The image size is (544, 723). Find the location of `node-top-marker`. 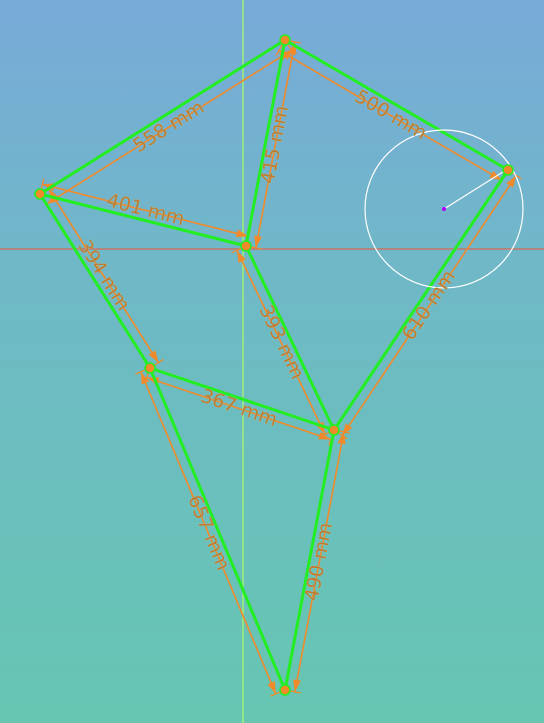

node-top-marker is located at coordinates (285, 40).